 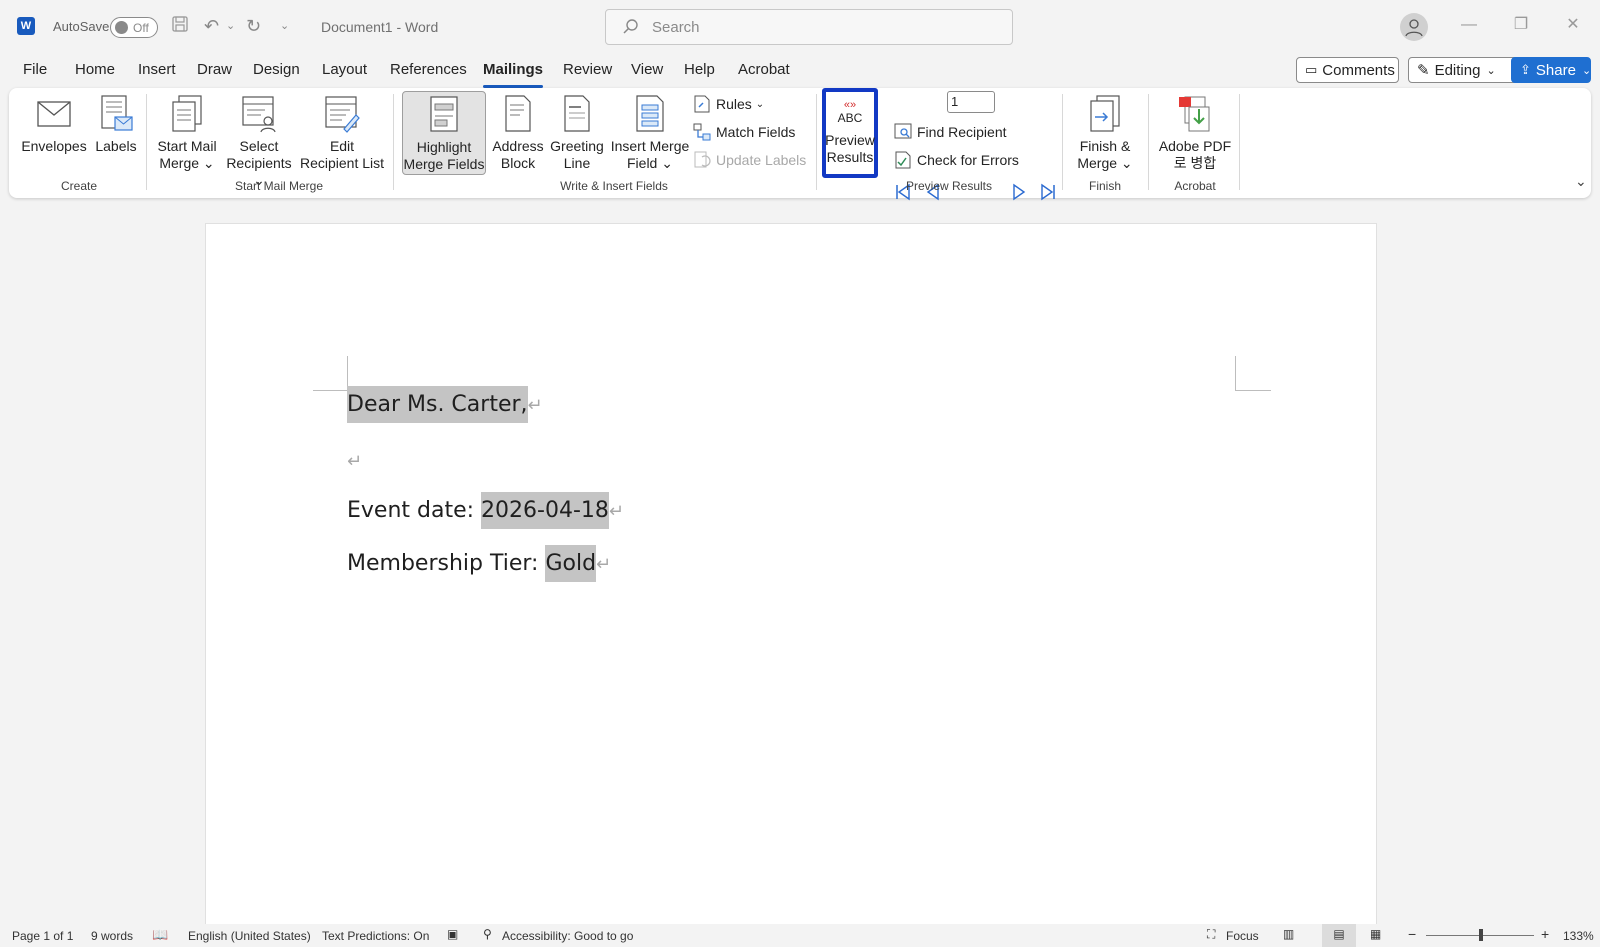 What do you see at coordinates (1551, 70) in the screenshot?
I see `share-button: ⇪ Share ⌄` at bounding box center [1551, 70].